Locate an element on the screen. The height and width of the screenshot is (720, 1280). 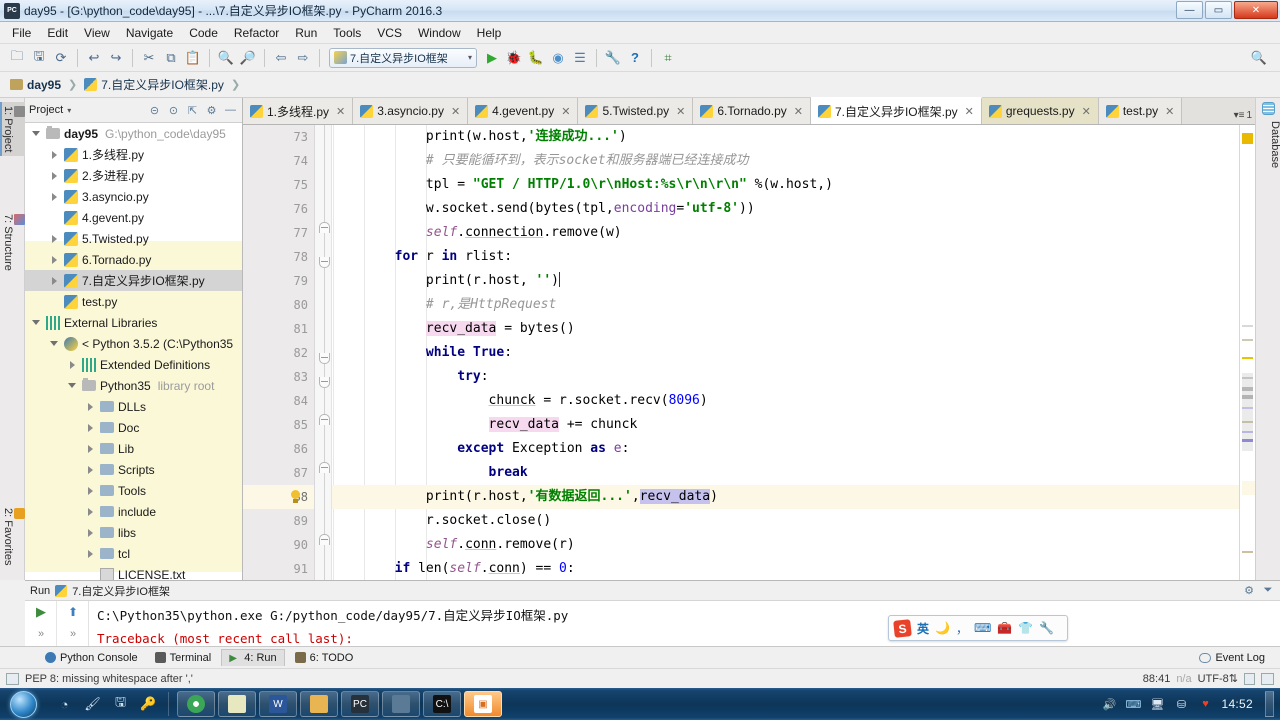
cut-icon: ✂ is located at coordinates (149, 58).